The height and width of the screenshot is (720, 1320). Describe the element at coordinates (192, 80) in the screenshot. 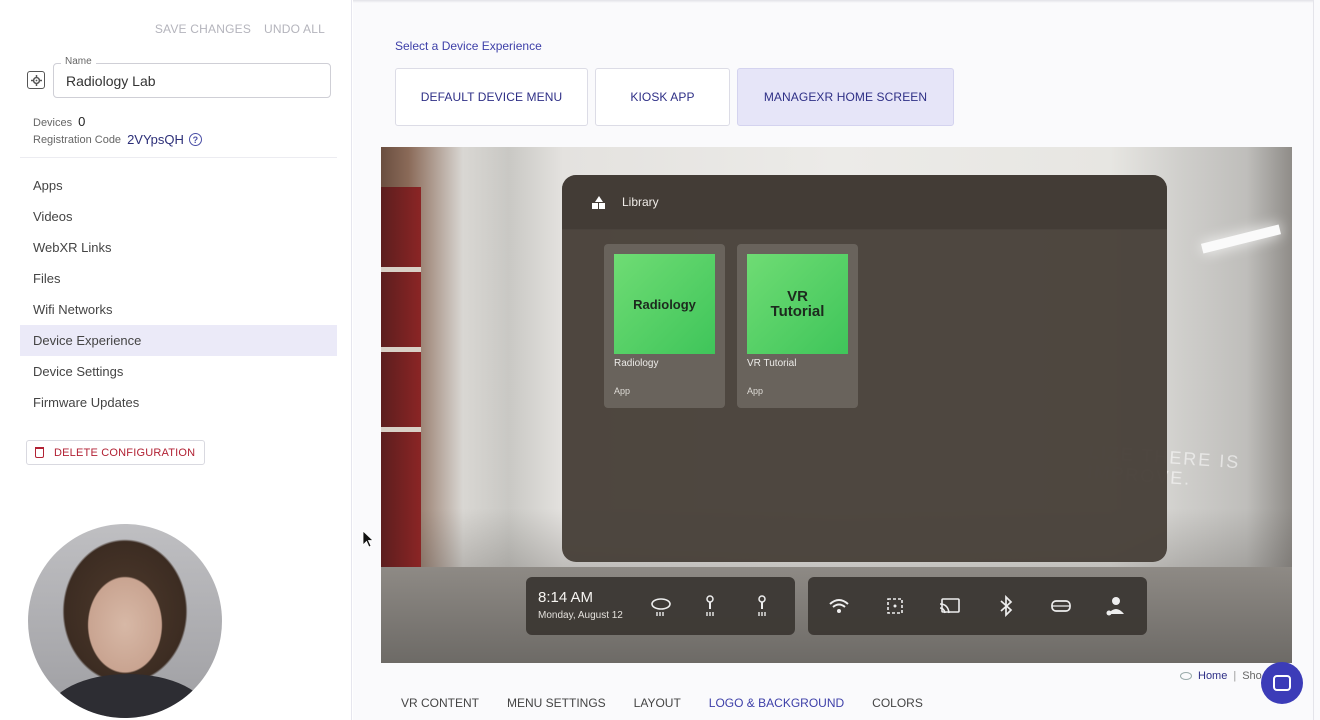

I see `name-field: Radiology Lab` at that location.